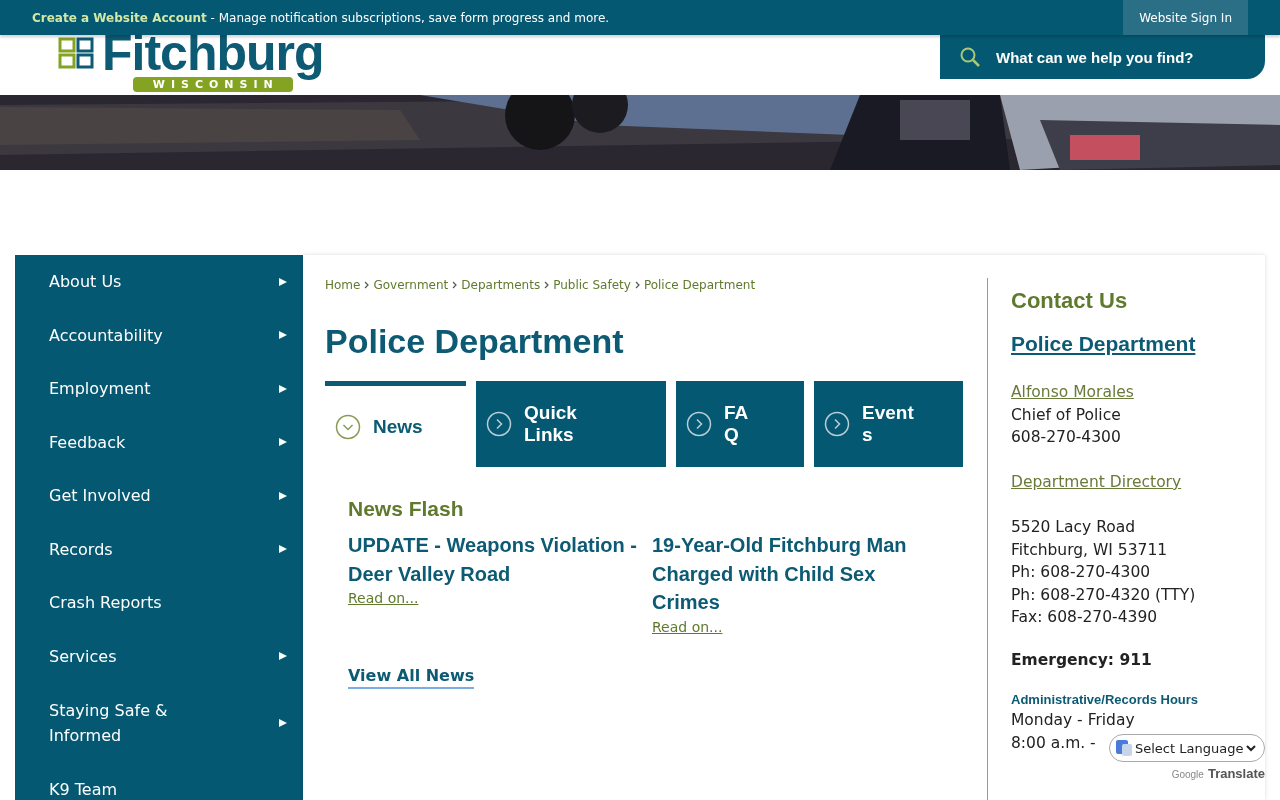  Describe the element at coordinates (406, 509) in the screenshot. I see `section-heading: News Flash` at that location.